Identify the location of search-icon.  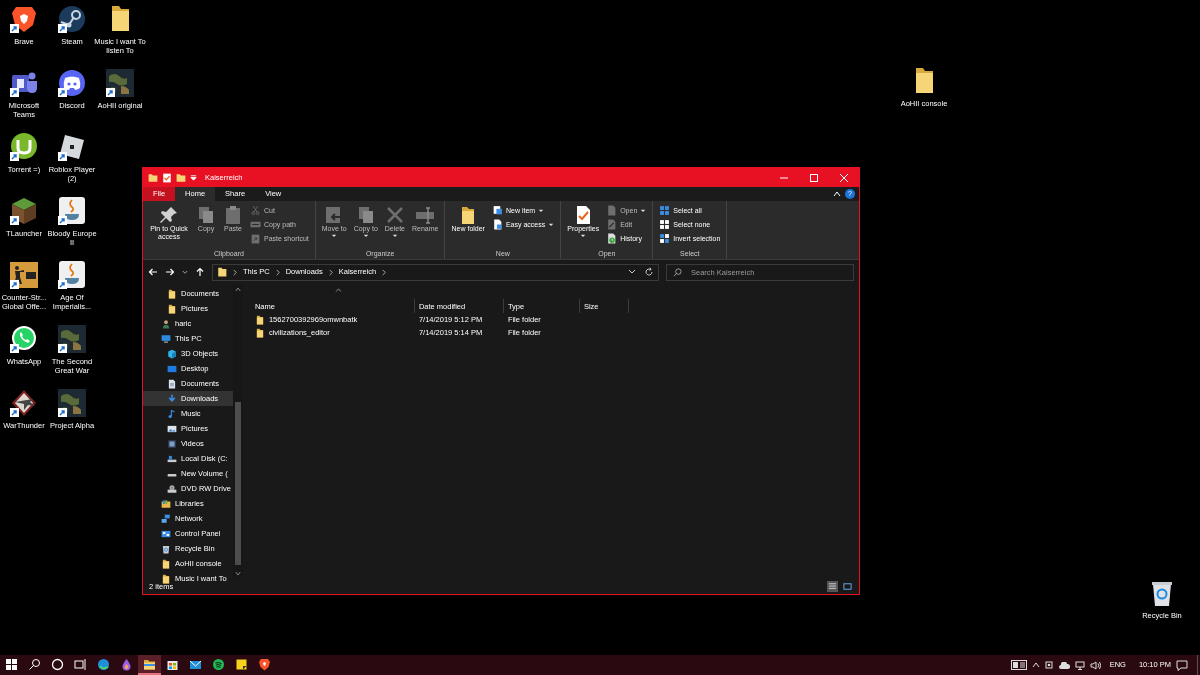
(34, 664).